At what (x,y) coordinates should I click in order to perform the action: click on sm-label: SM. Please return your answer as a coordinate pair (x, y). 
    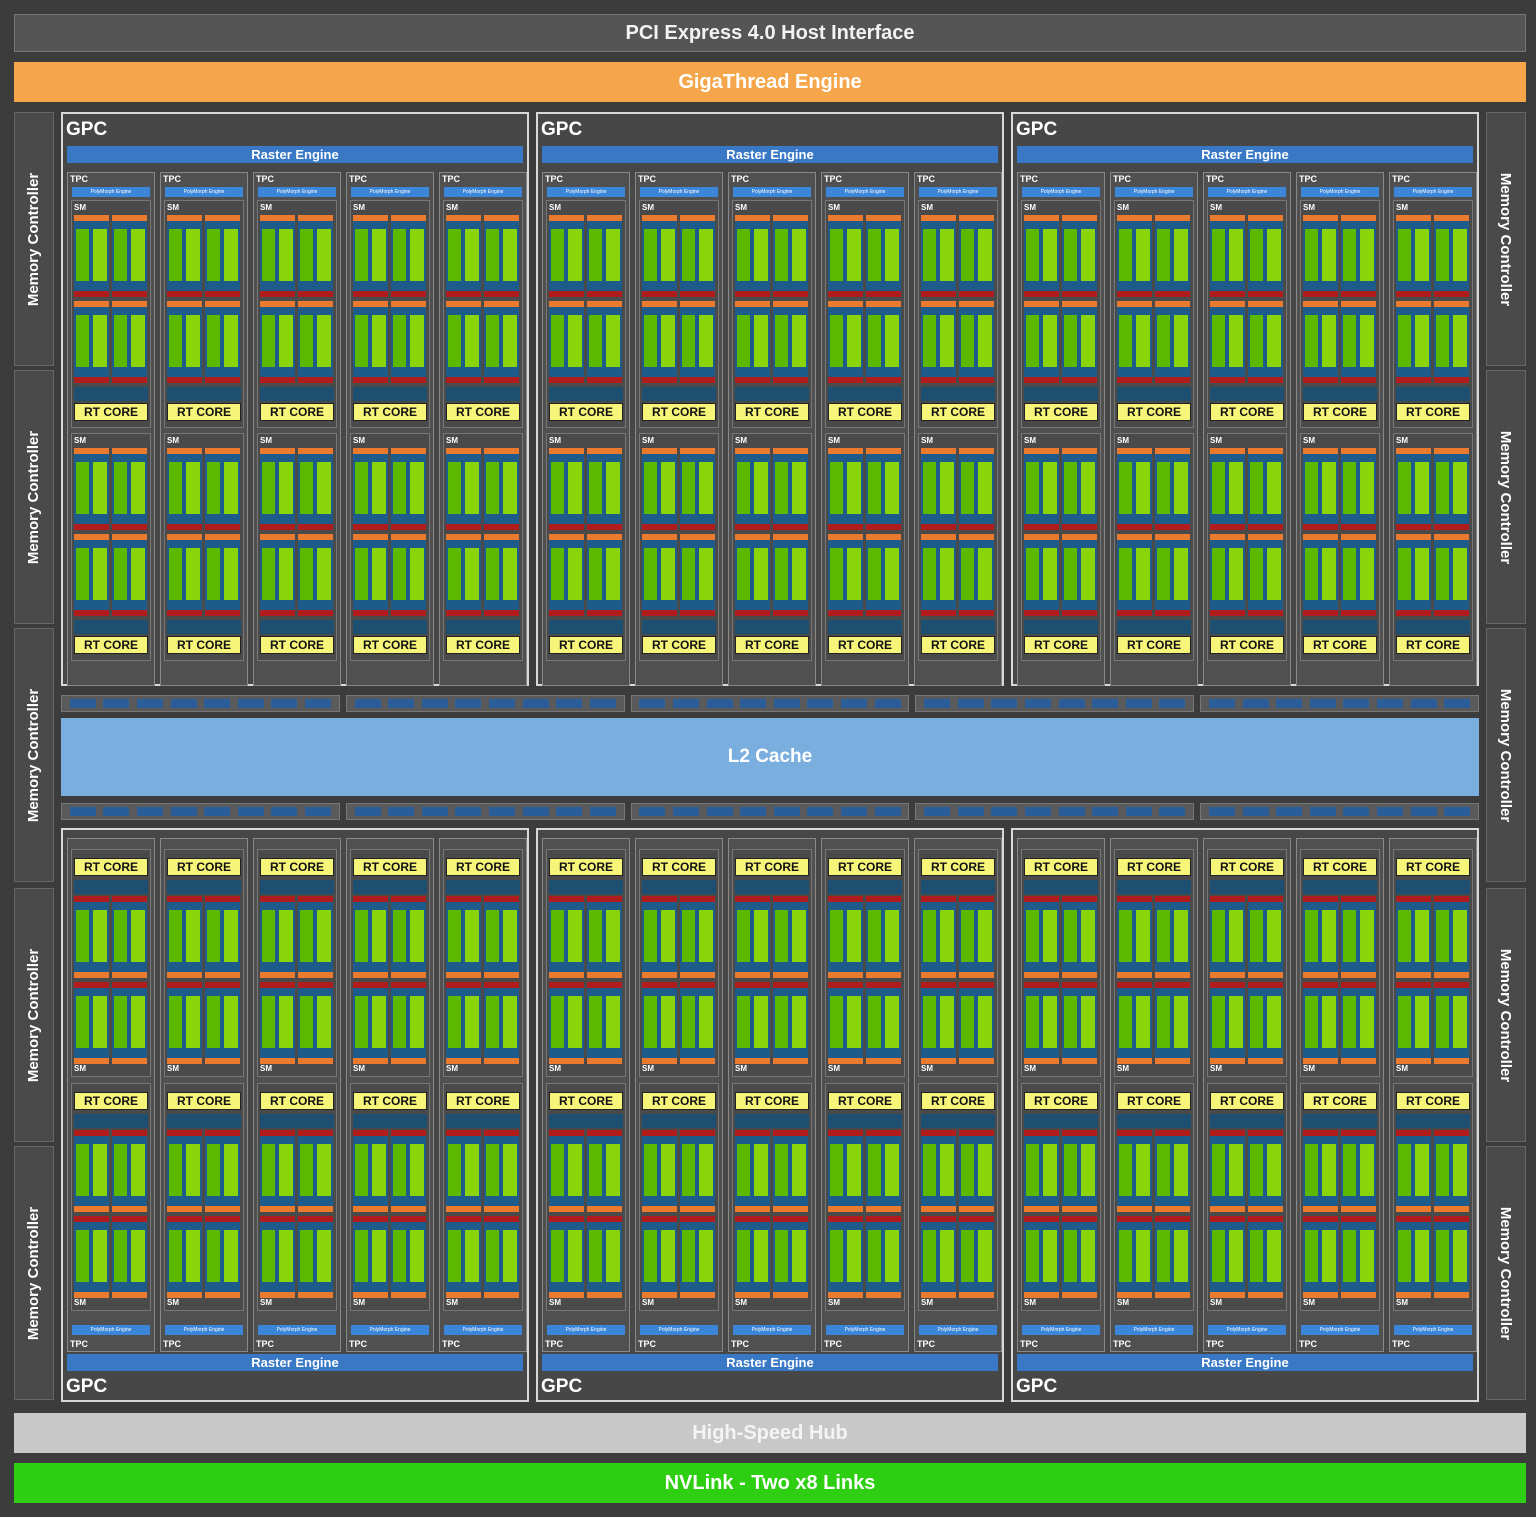
    Looking at the image, I should click on (1030, 1068).